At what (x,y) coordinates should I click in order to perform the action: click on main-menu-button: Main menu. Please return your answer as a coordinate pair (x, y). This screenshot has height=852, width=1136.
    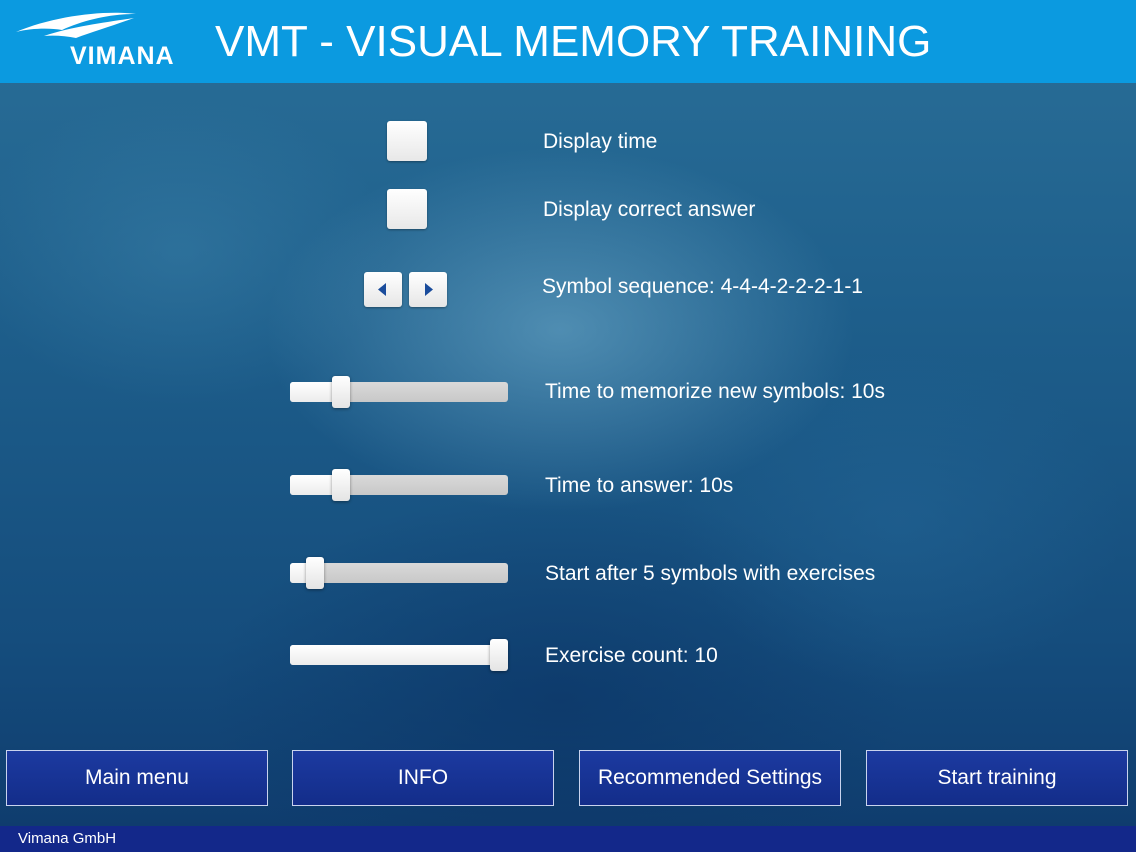
    Looking at the image, I should click on (137, 778).